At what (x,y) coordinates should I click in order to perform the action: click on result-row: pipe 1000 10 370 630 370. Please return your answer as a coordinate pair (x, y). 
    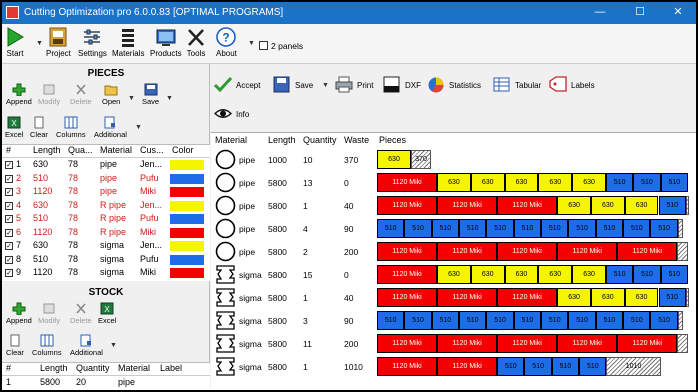
    Looking at the image, I should click on (453, 160).